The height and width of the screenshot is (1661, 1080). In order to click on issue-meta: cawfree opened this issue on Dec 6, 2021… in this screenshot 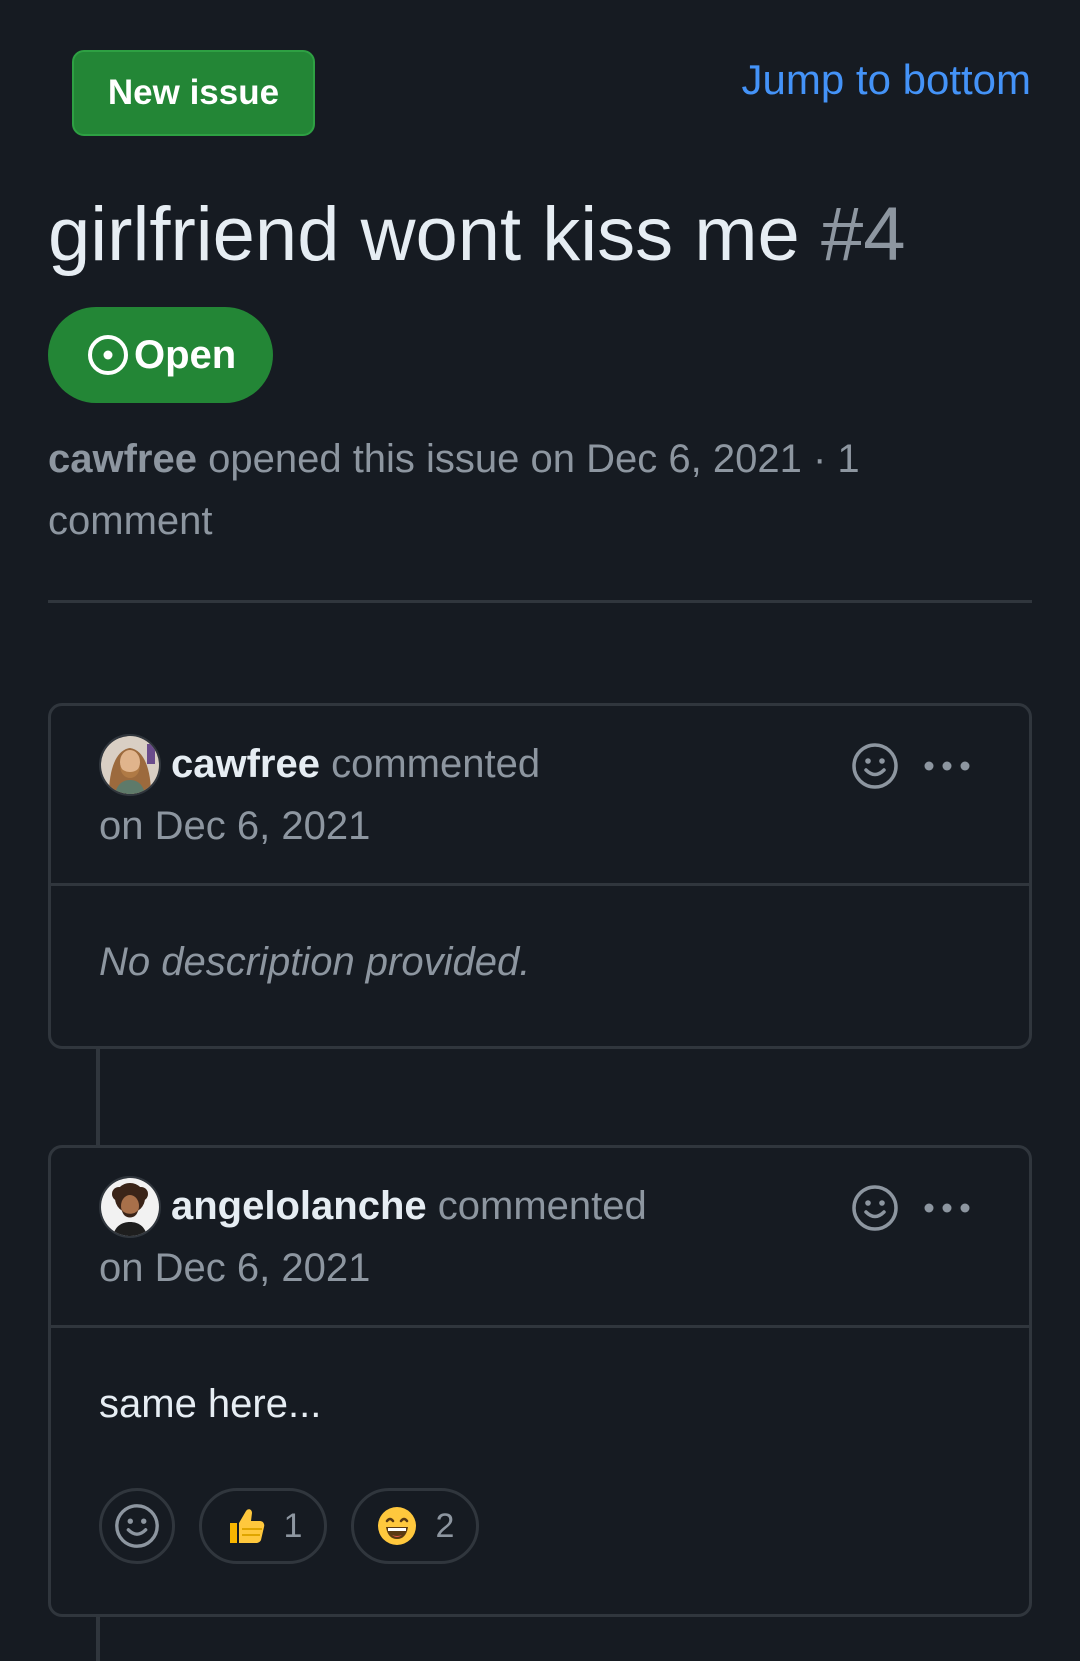, I will do `click(478, 490)`.